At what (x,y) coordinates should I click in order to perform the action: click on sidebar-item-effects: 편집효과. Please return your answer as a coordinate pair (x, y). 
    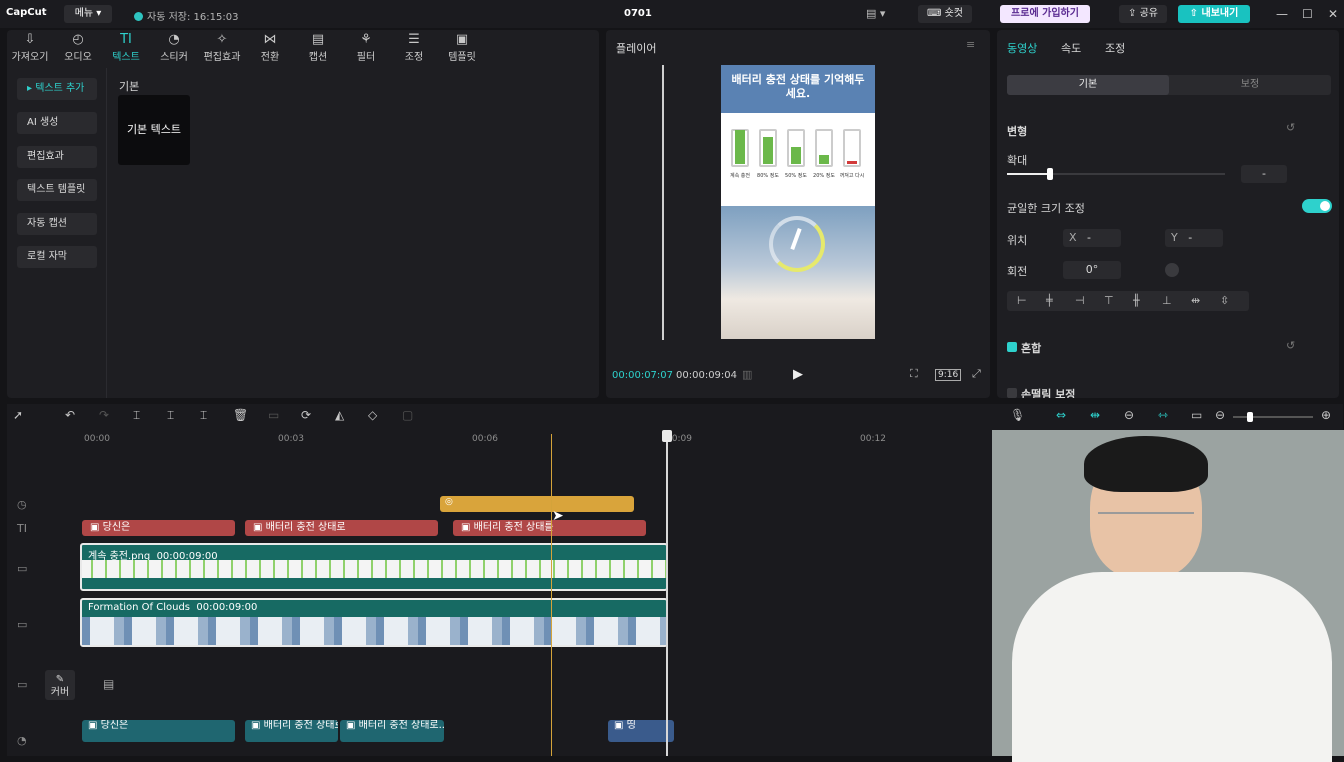
    Looking at the image, I should click on (57, 157).